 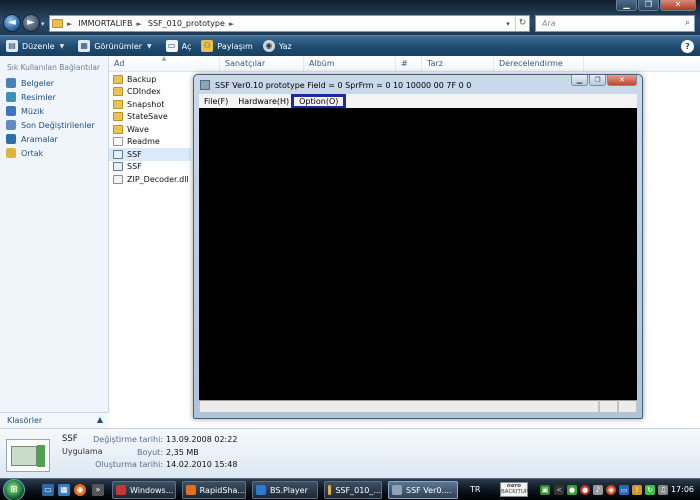 I want to click on ssf-close-button: ✕, so click(x=622, y=80).